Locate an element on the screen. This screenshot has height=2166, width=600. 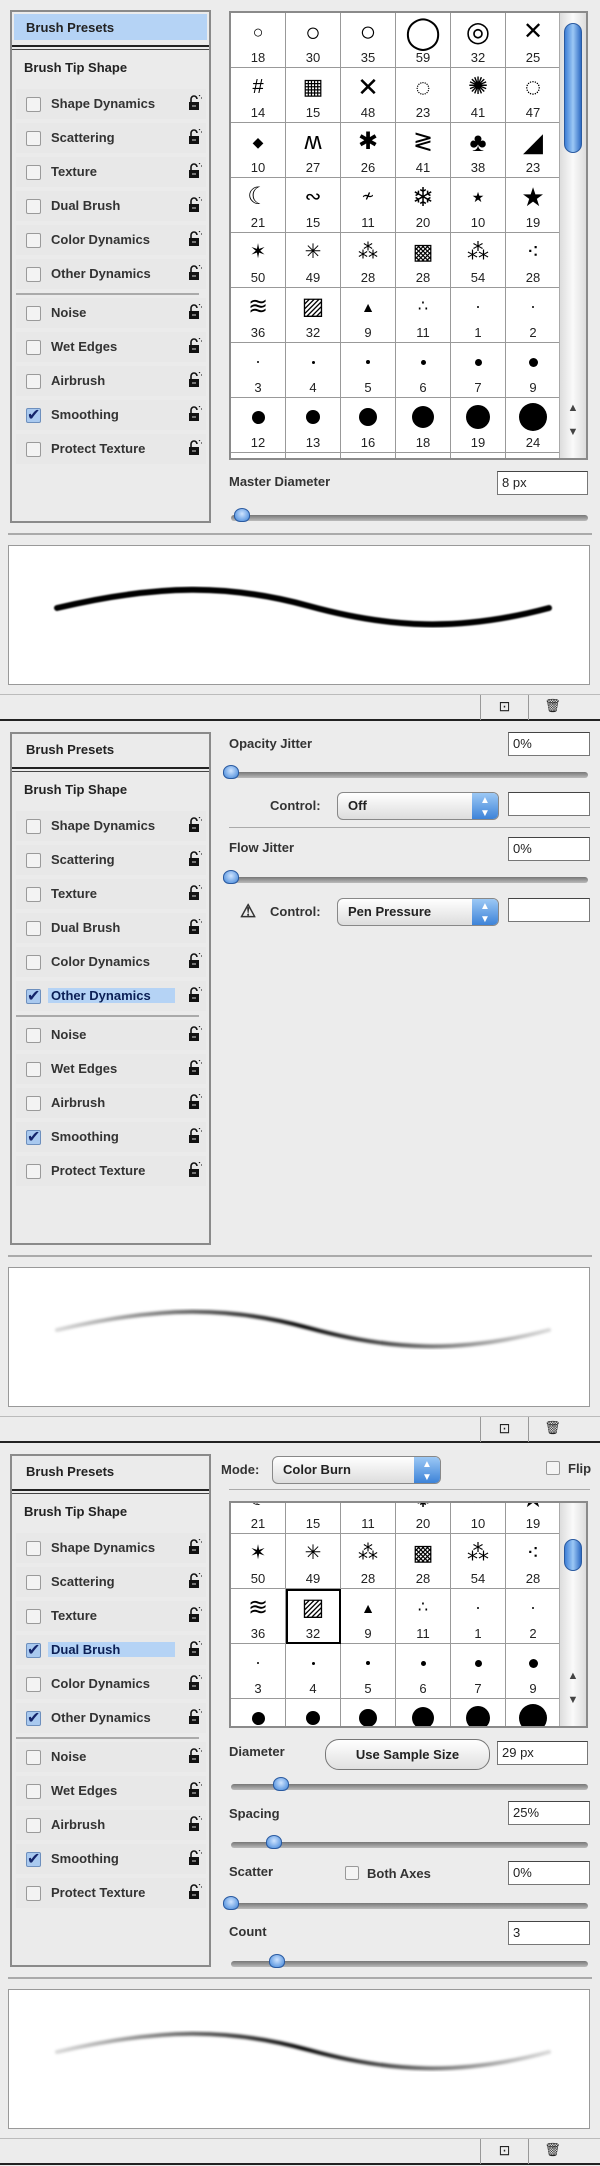
brush-preset-cell: ◌ 23 is located at coordinates (423, 95).